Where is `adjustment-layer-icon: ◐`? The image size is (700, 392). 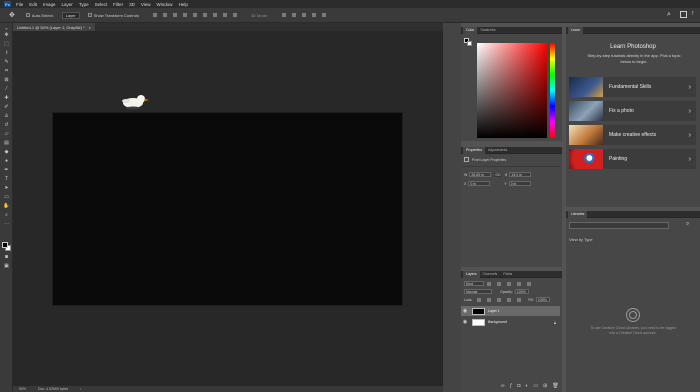 adjustment-layer-icon: ◐ is located at coordinates (526, 386).